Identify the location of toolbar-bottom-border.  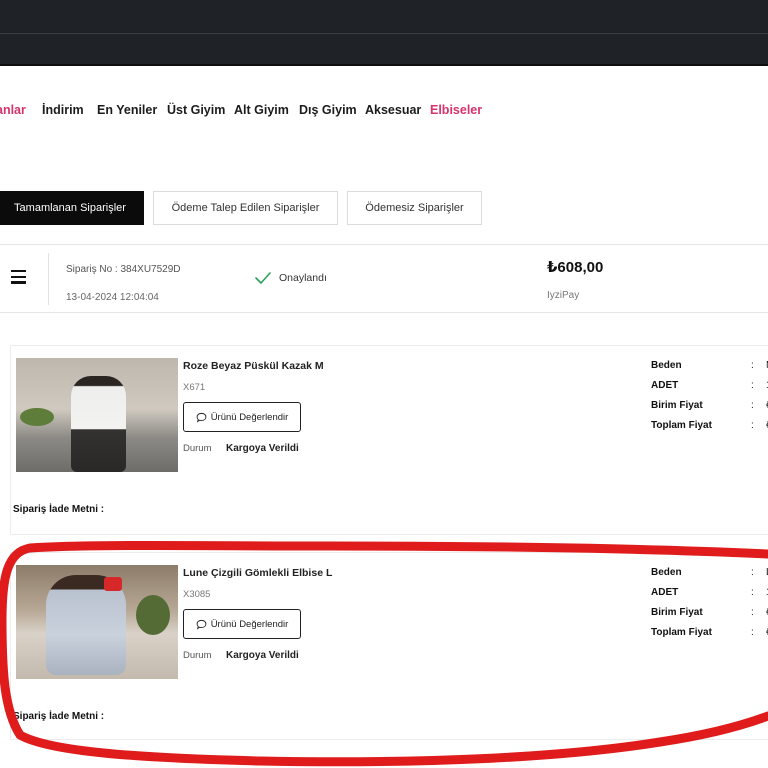
(384, 65).